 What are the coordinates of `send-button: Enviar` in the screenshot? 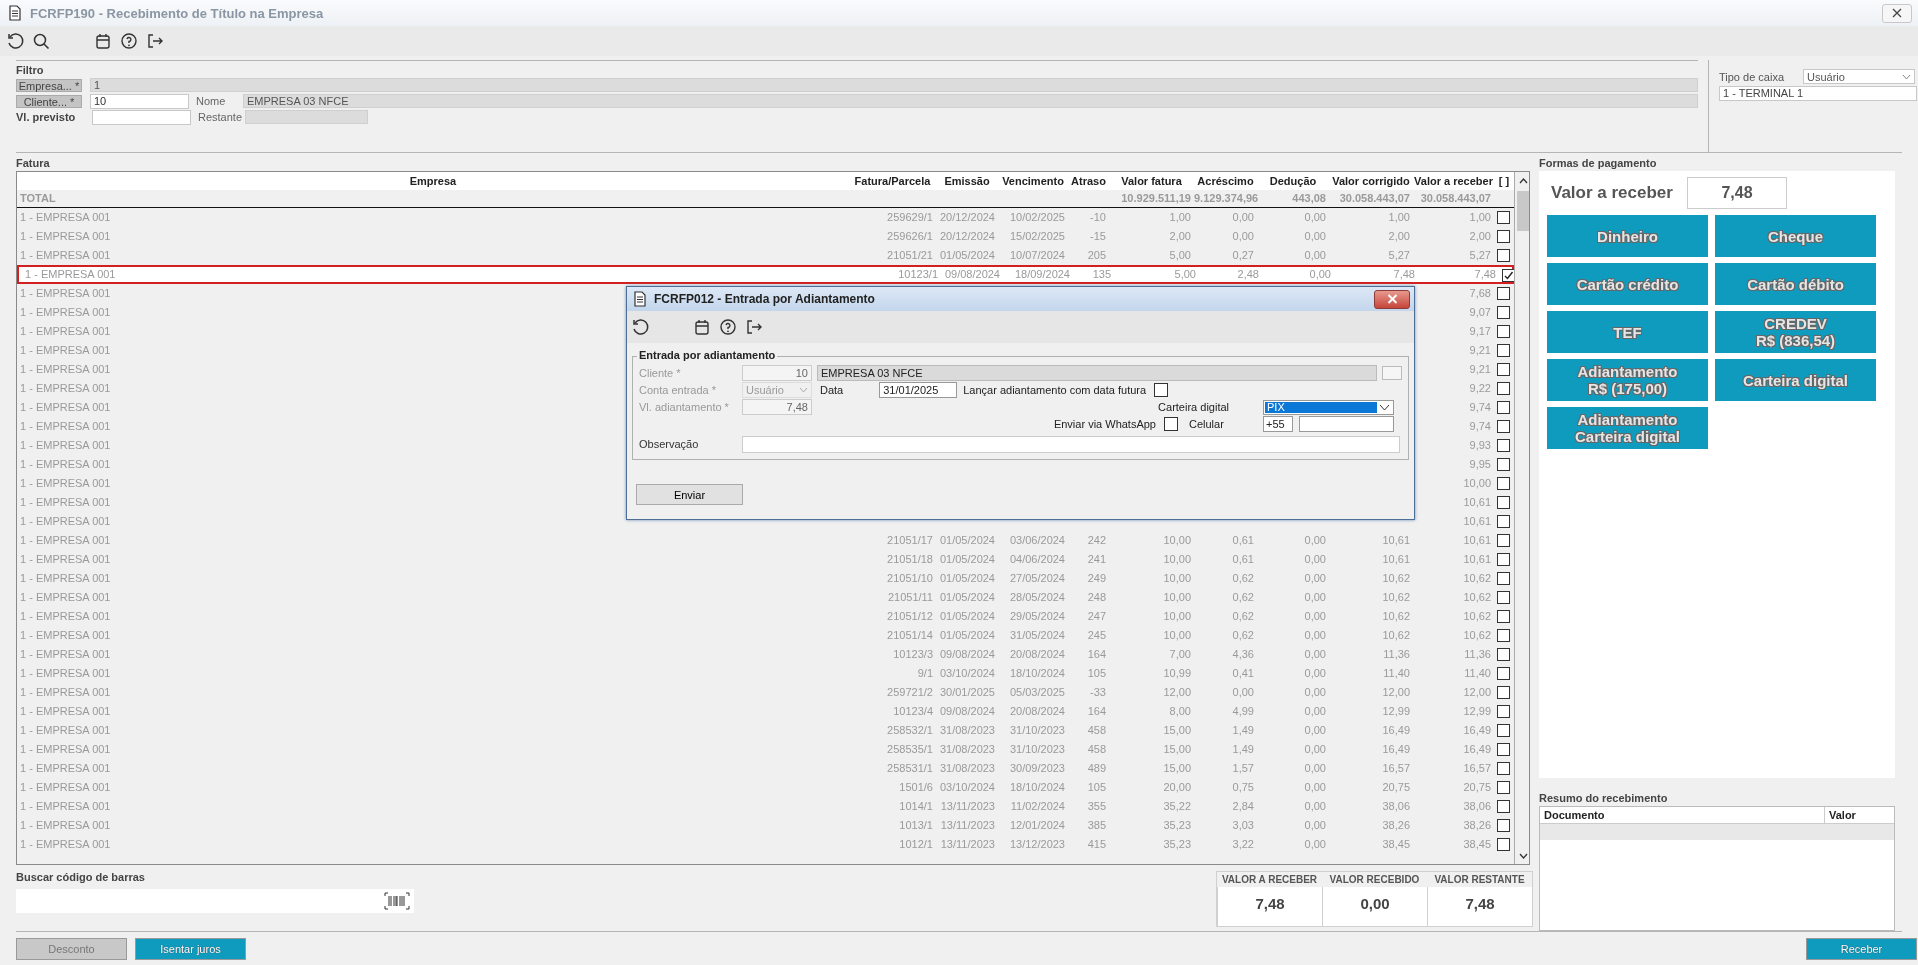 It's located at (689, 494).